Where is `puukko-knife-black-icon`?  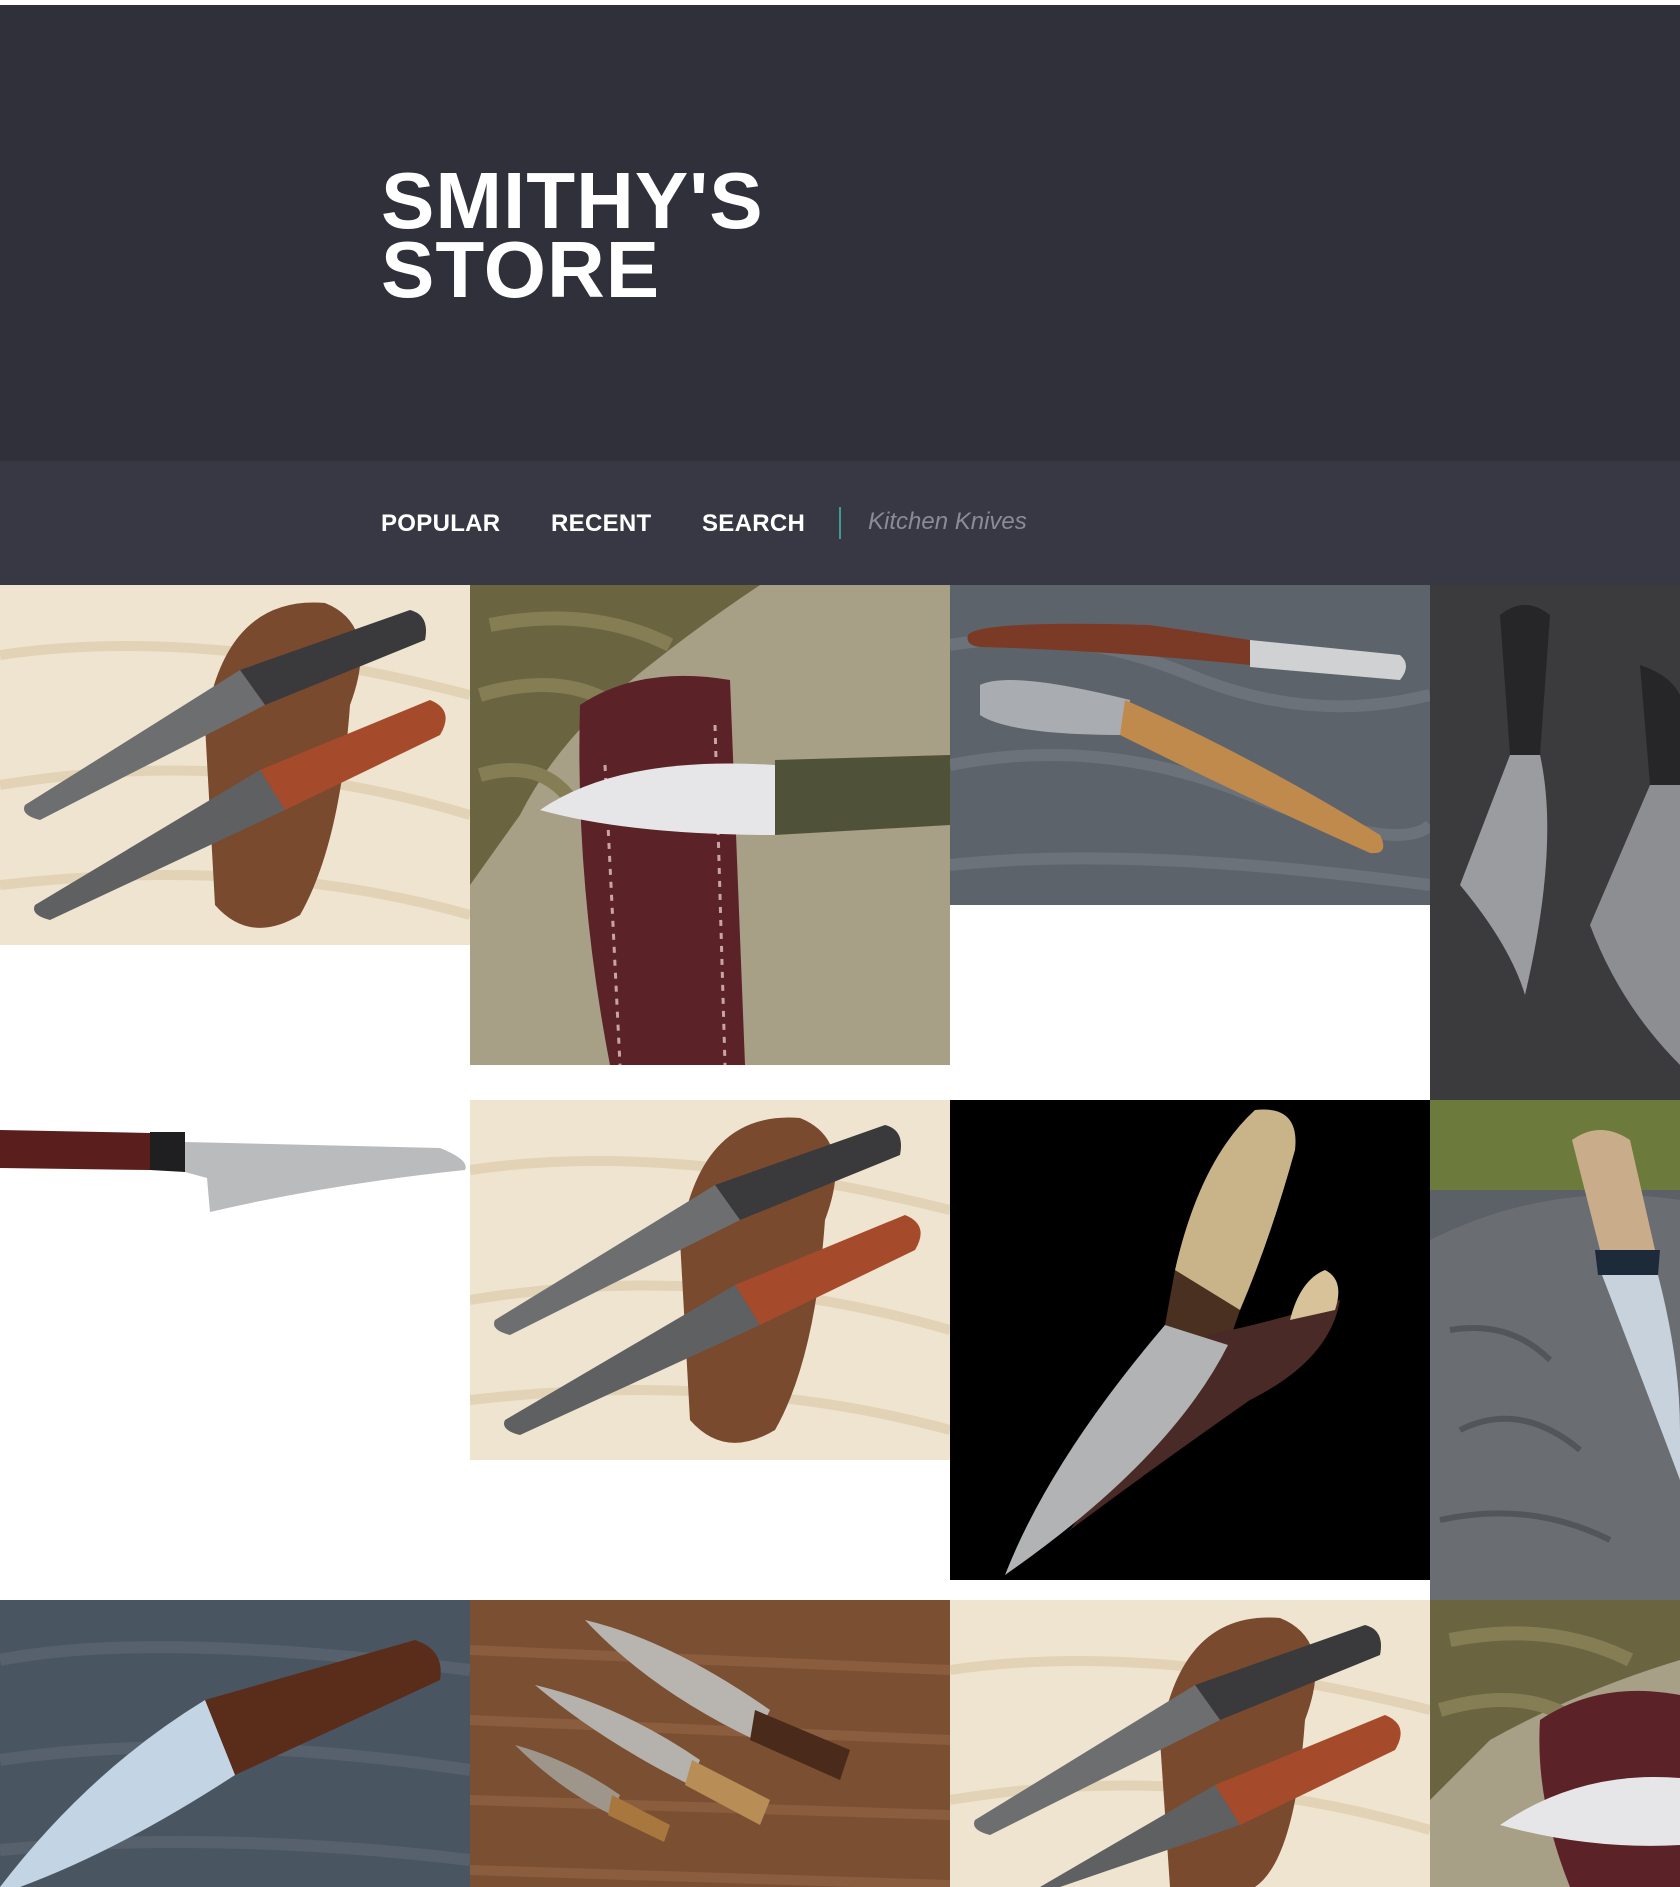 puukko-knife-black-icon is located at coordinates (1190, 1340).